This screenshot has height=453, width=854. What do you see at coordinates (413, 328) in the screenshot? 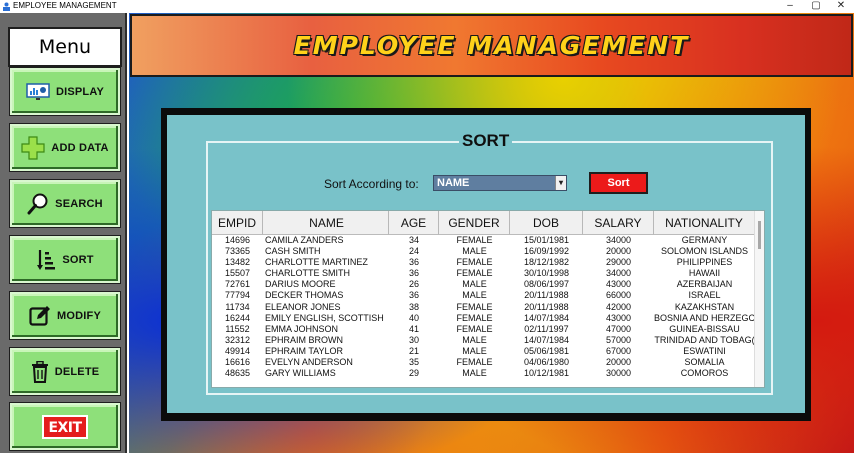
I see `cell-age: 41` at bounding box center [413, 328].